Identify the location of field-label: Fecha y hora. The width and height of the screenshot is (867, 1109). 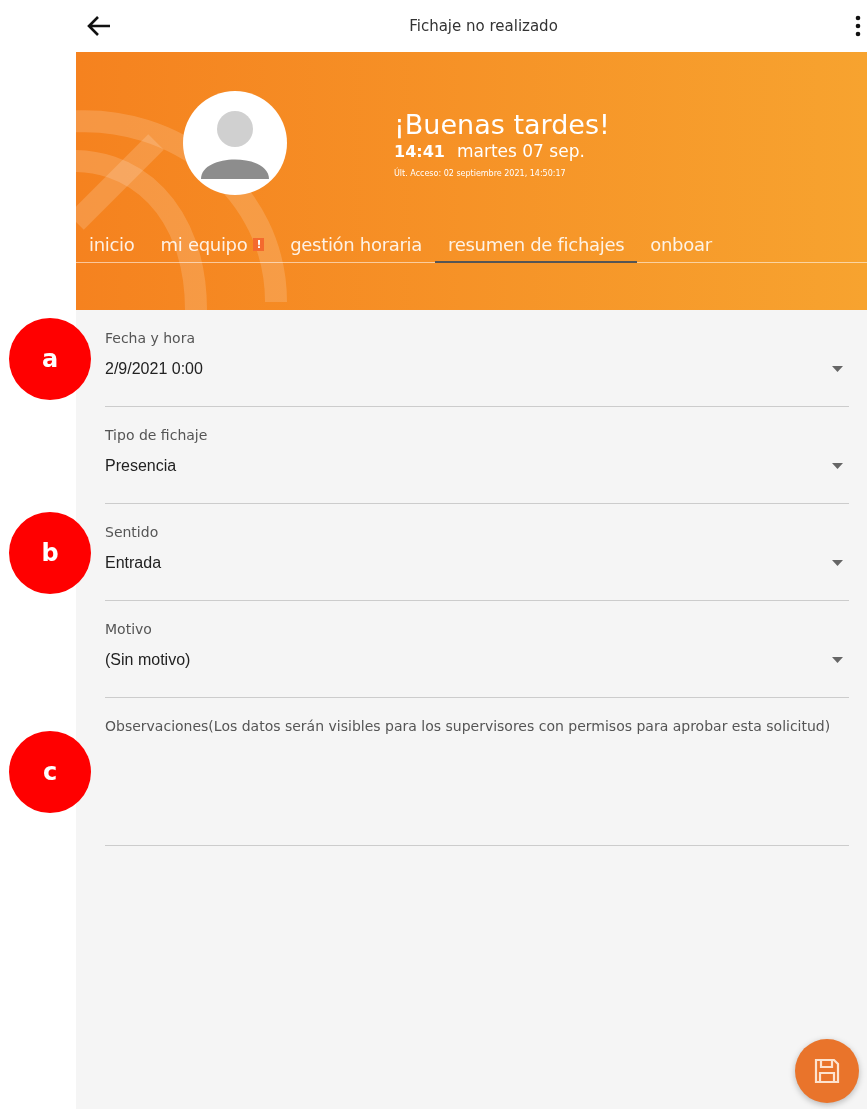
(150, 338).